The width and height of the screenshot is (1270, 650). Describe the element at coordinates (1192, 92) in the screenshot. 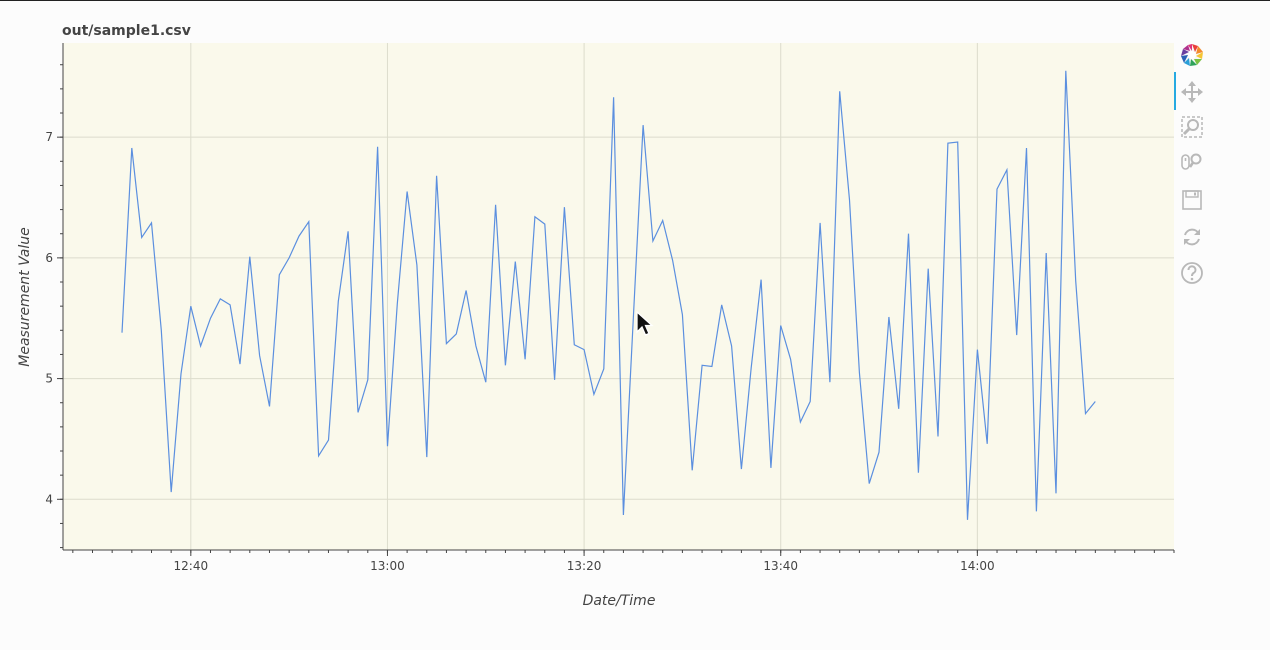

I see `pan-icon` at that location.